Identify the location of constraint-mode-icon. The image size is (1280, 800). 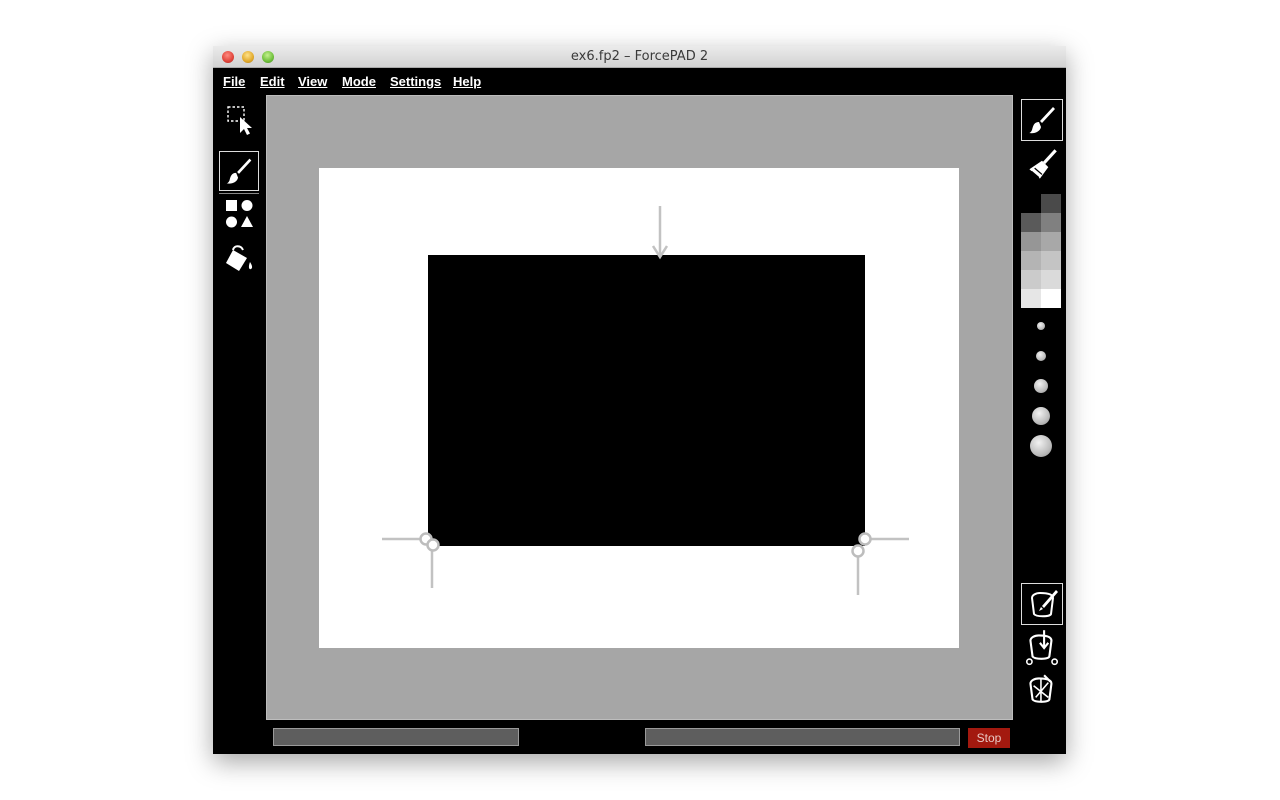
(1042, 648).